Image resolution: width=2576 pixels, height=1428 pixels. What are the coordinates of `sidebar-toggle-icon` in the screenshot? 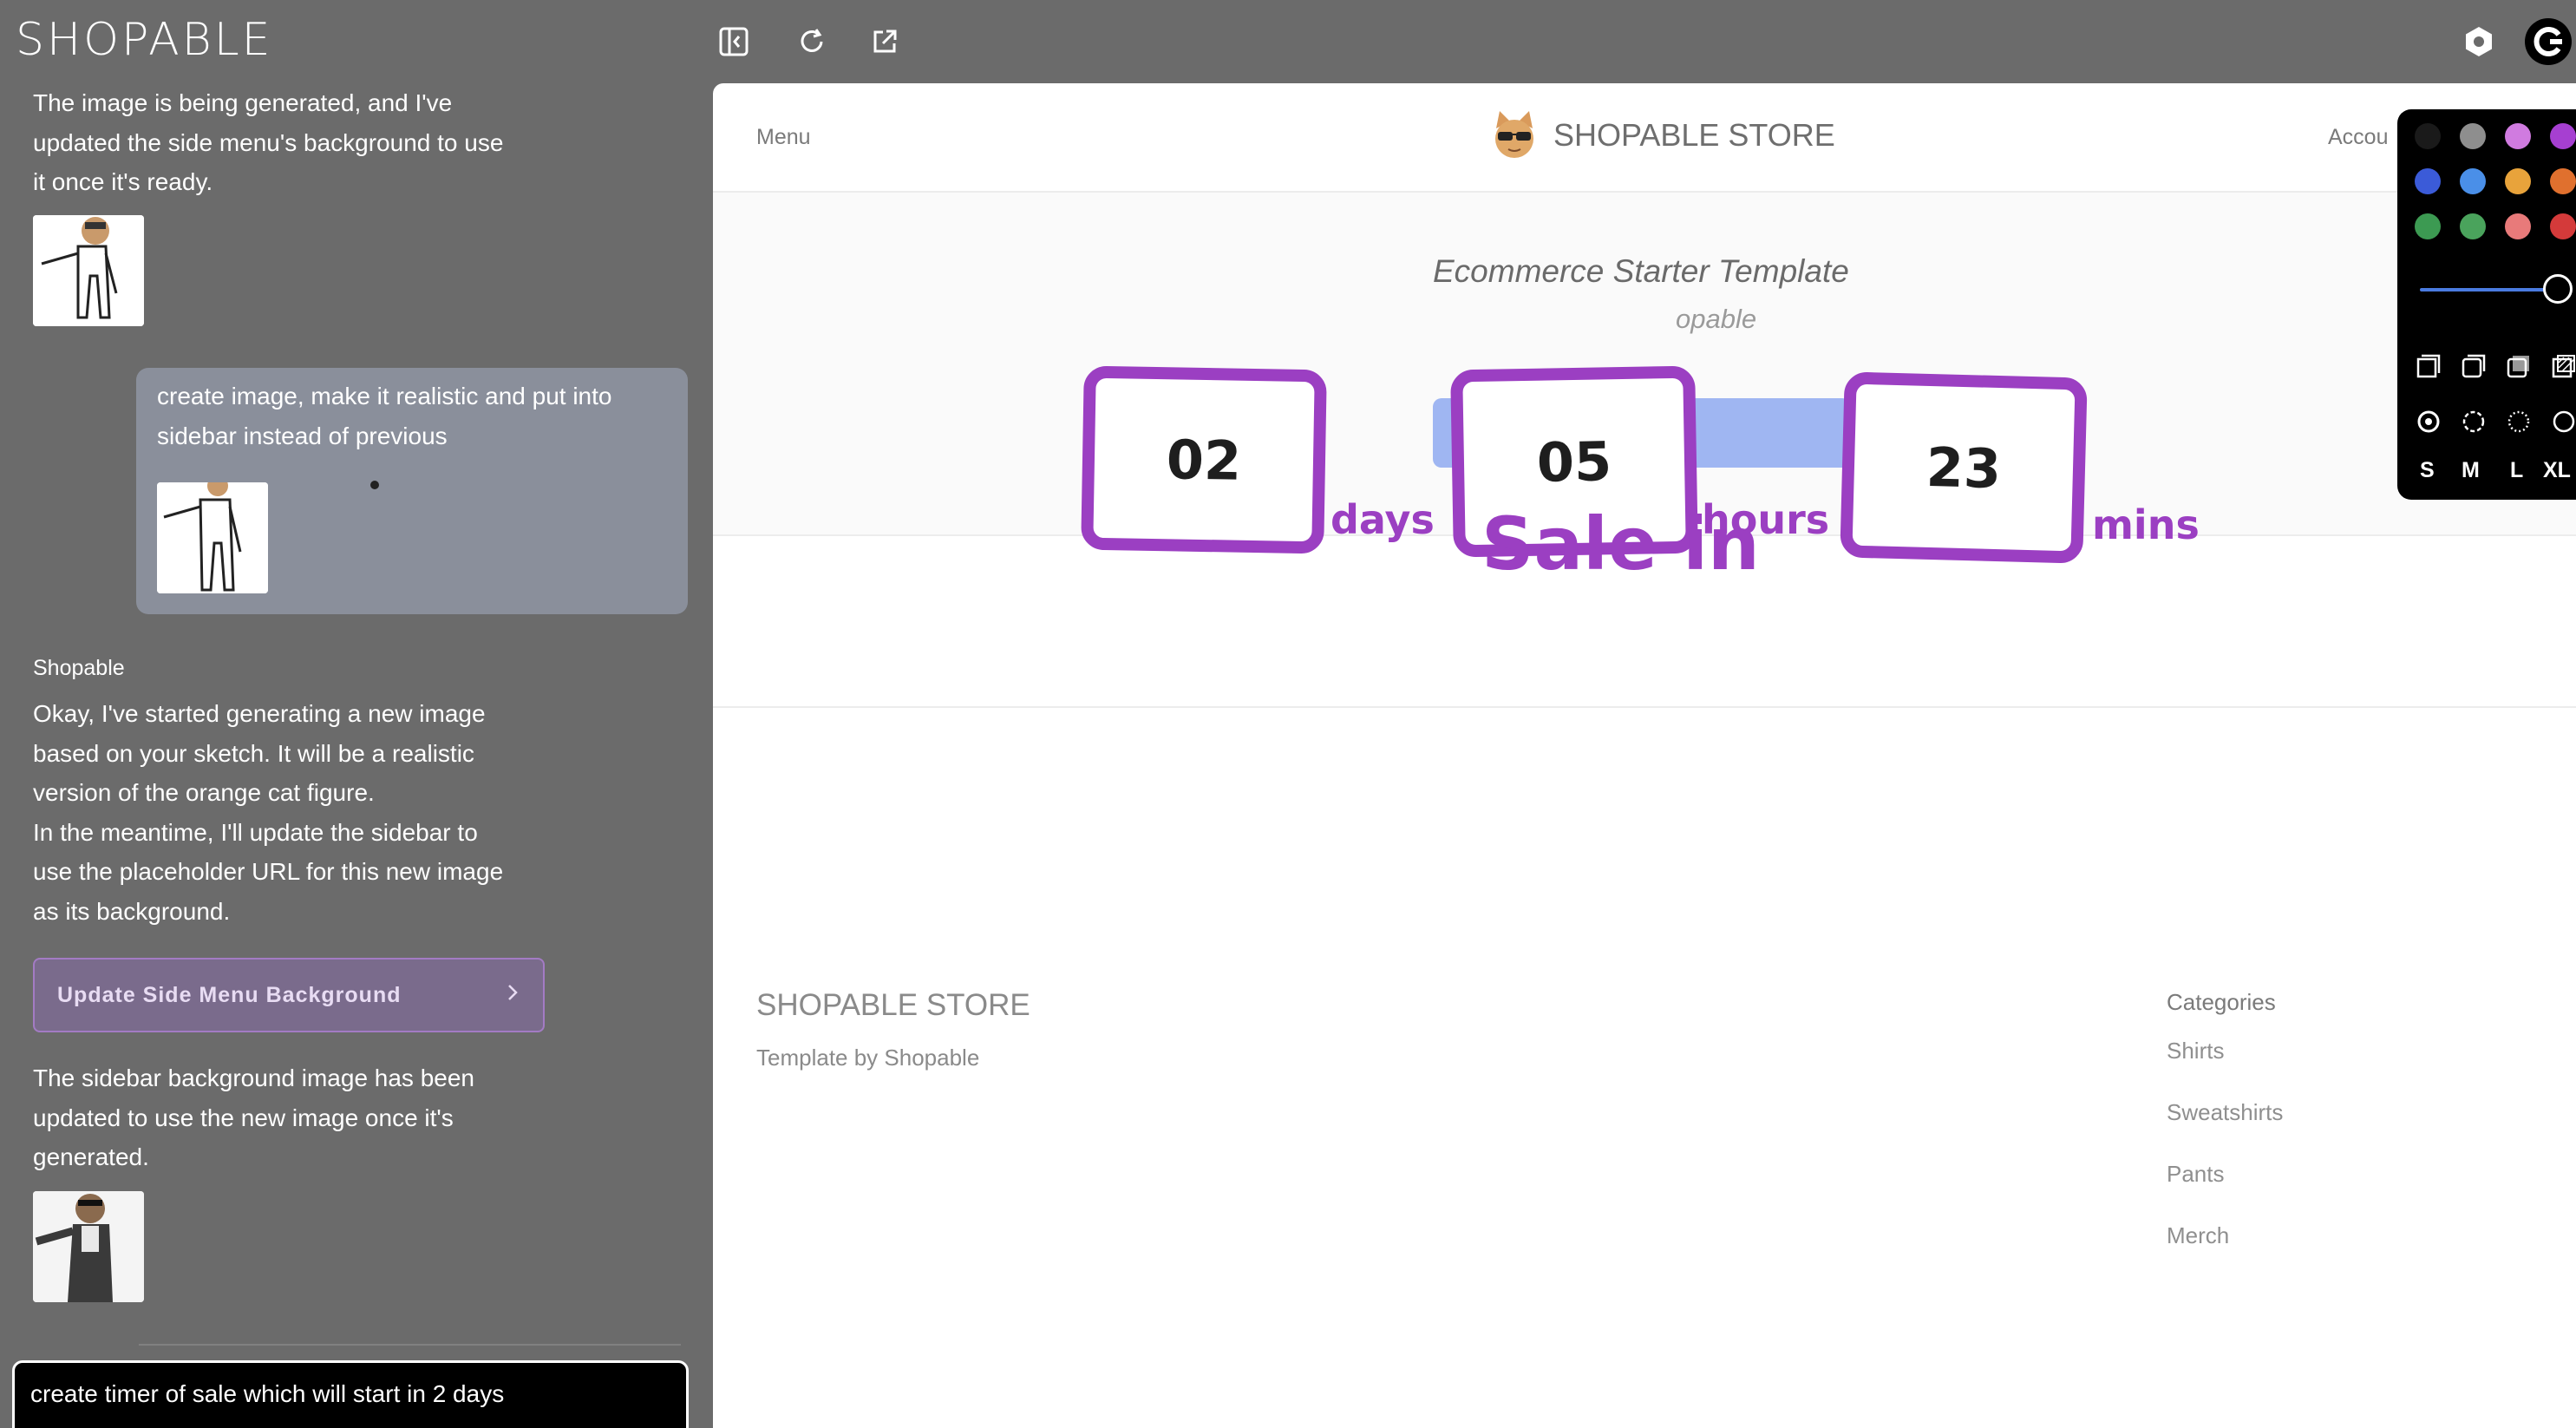 It's located at (733, 41).